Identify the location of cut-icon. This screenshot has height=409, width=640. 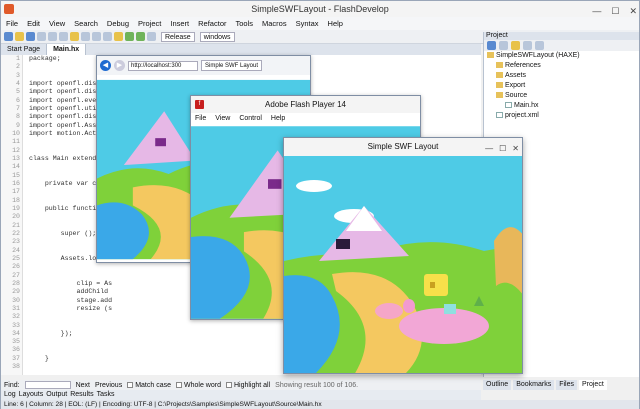
(52, 36).